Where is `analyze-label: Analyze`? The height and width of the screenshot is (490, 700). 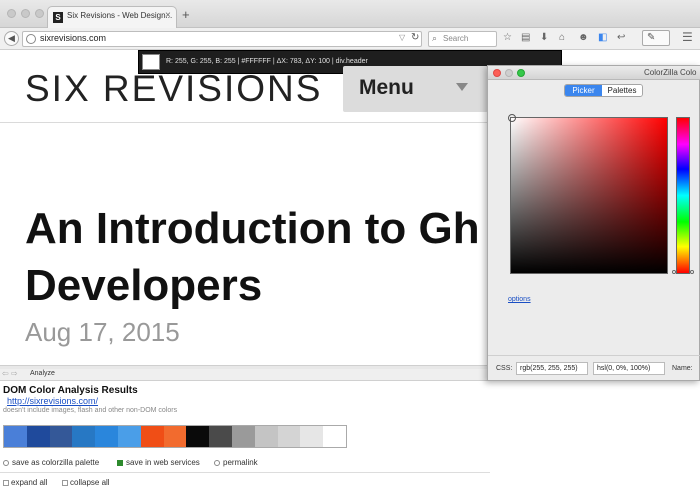
analyze-label: Analyze is located at coordinates (42, 373).